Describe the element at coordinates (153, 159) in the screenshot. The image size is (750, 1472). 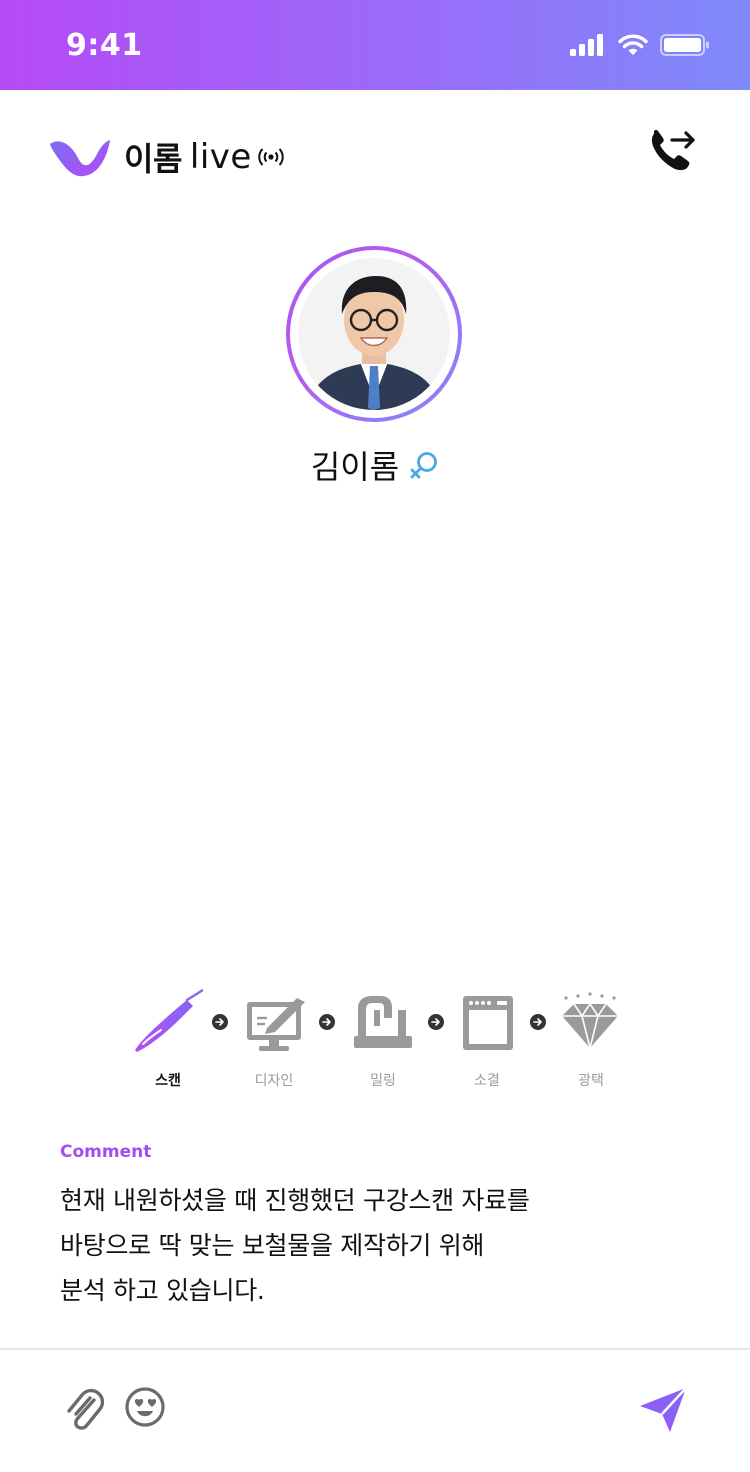
I see `logo-text: 이롬` at that location.